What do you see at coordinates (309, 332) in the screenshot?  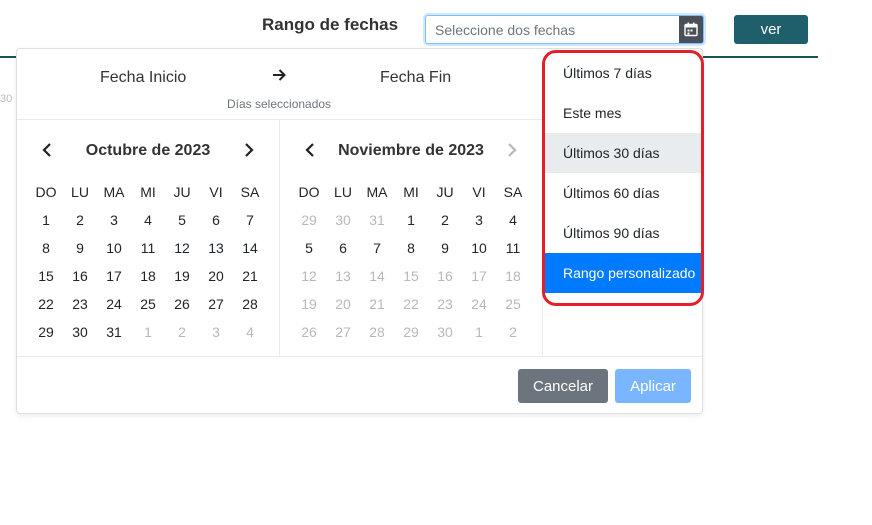 I see `day-cell-other-month: 26` at bounding box center [309, 332].